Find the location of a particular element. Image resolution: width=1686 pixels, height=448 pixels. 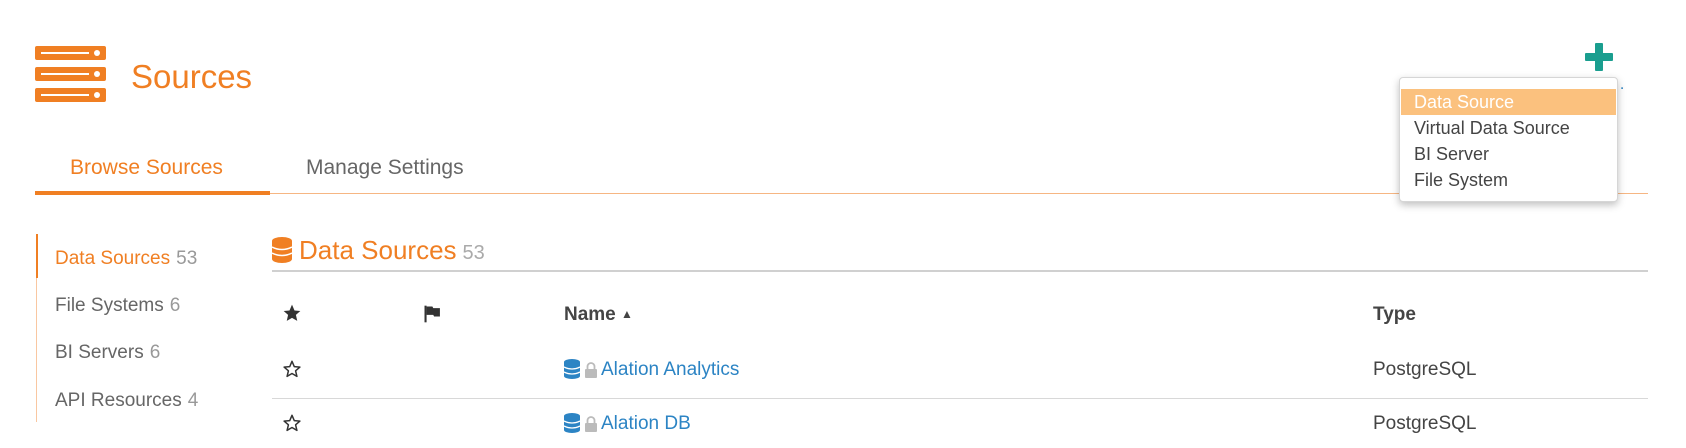

sidebar-item-api-resources: API Resources 4 is located at coordinates (126, 401).